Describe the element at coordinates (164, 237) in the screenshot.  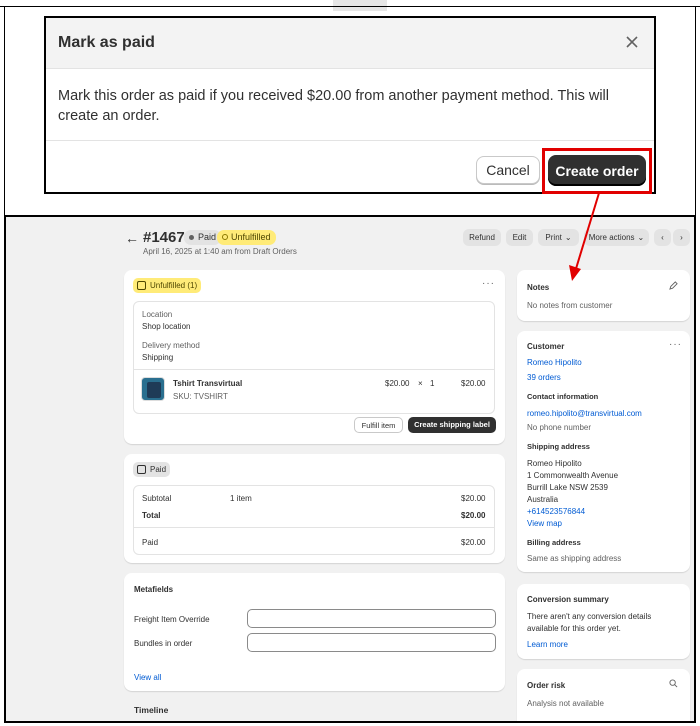
I see `order-number: #1467` at that location.